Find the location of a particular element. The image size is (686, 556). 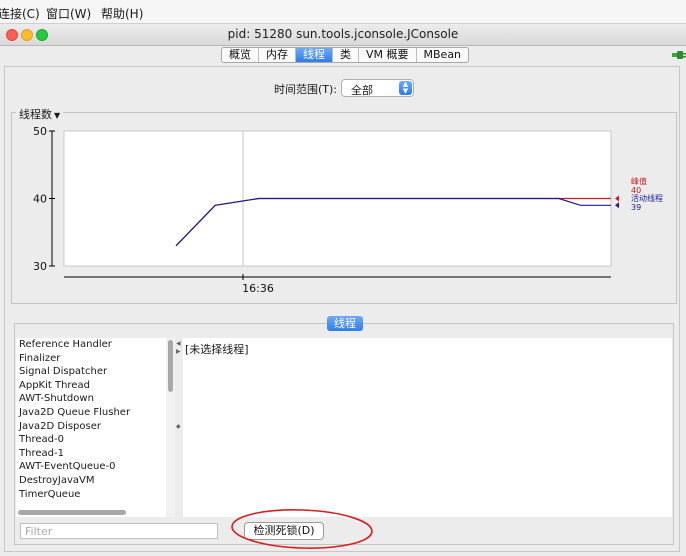

chart-y-tick-label: 40 is located at coordinates (40, 199).